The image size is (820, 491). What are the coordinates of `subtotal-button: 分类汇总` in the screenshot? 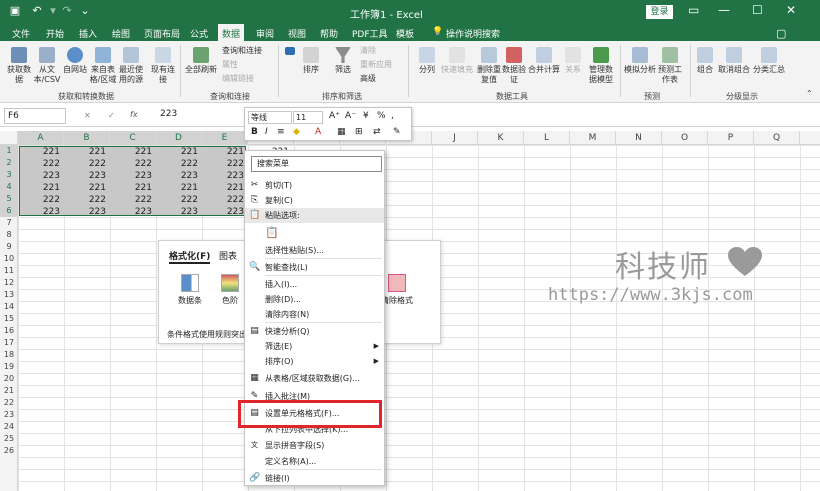 It's located at (769, 61).